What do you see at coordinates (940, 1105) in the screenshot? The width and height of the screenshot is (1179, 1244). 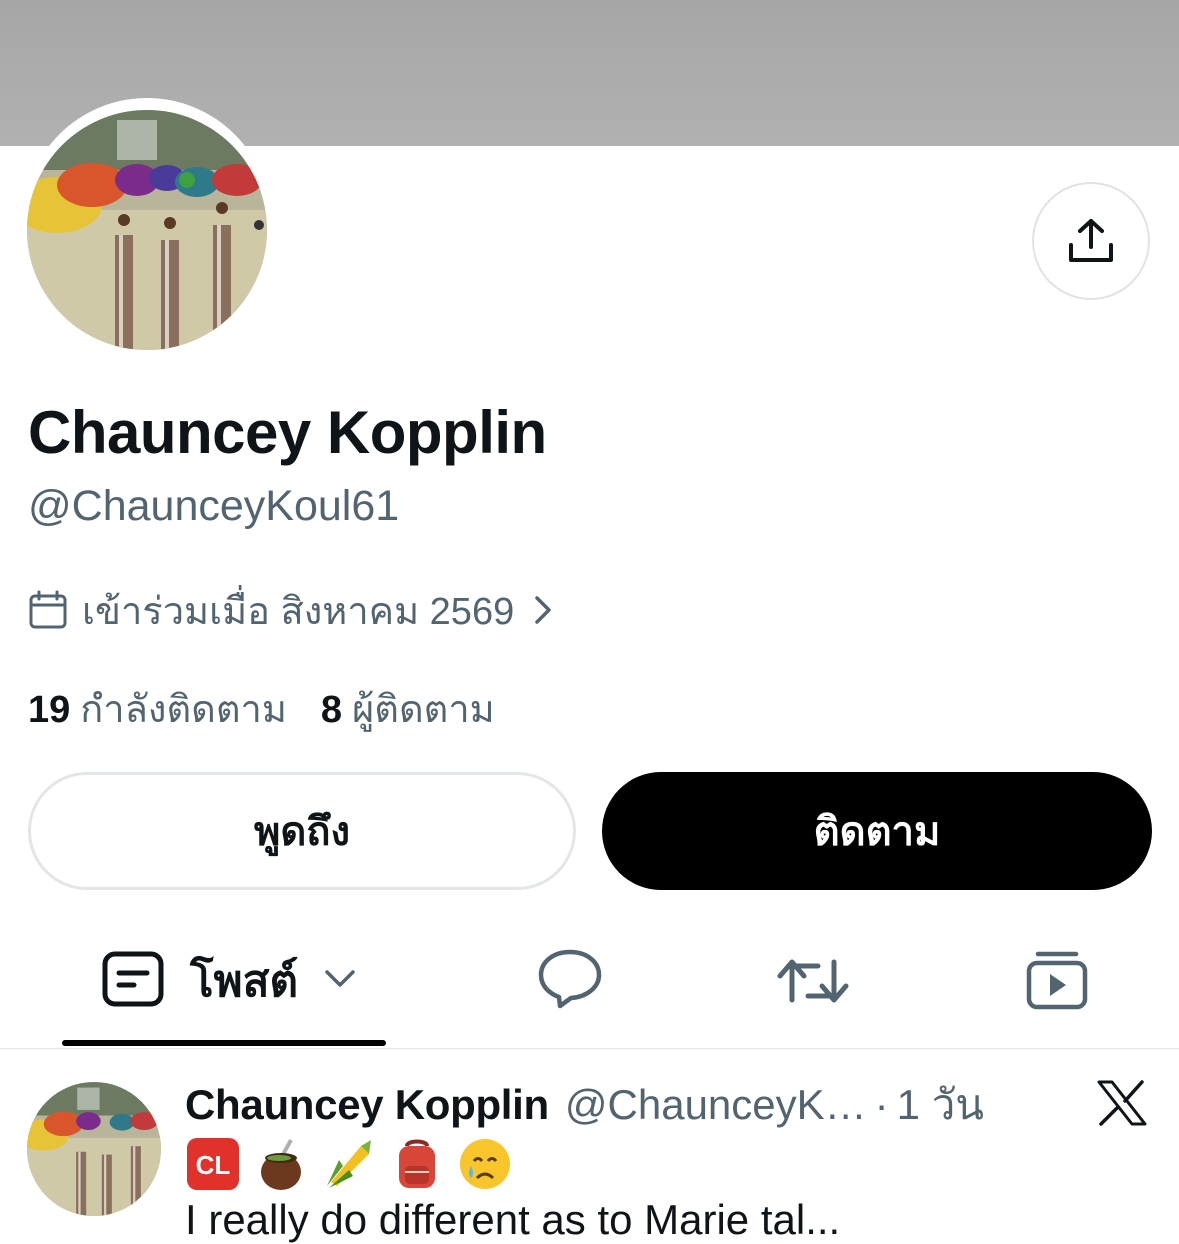 I see `tweet-time: 1 วัน` at bounding box center [940, 1105].